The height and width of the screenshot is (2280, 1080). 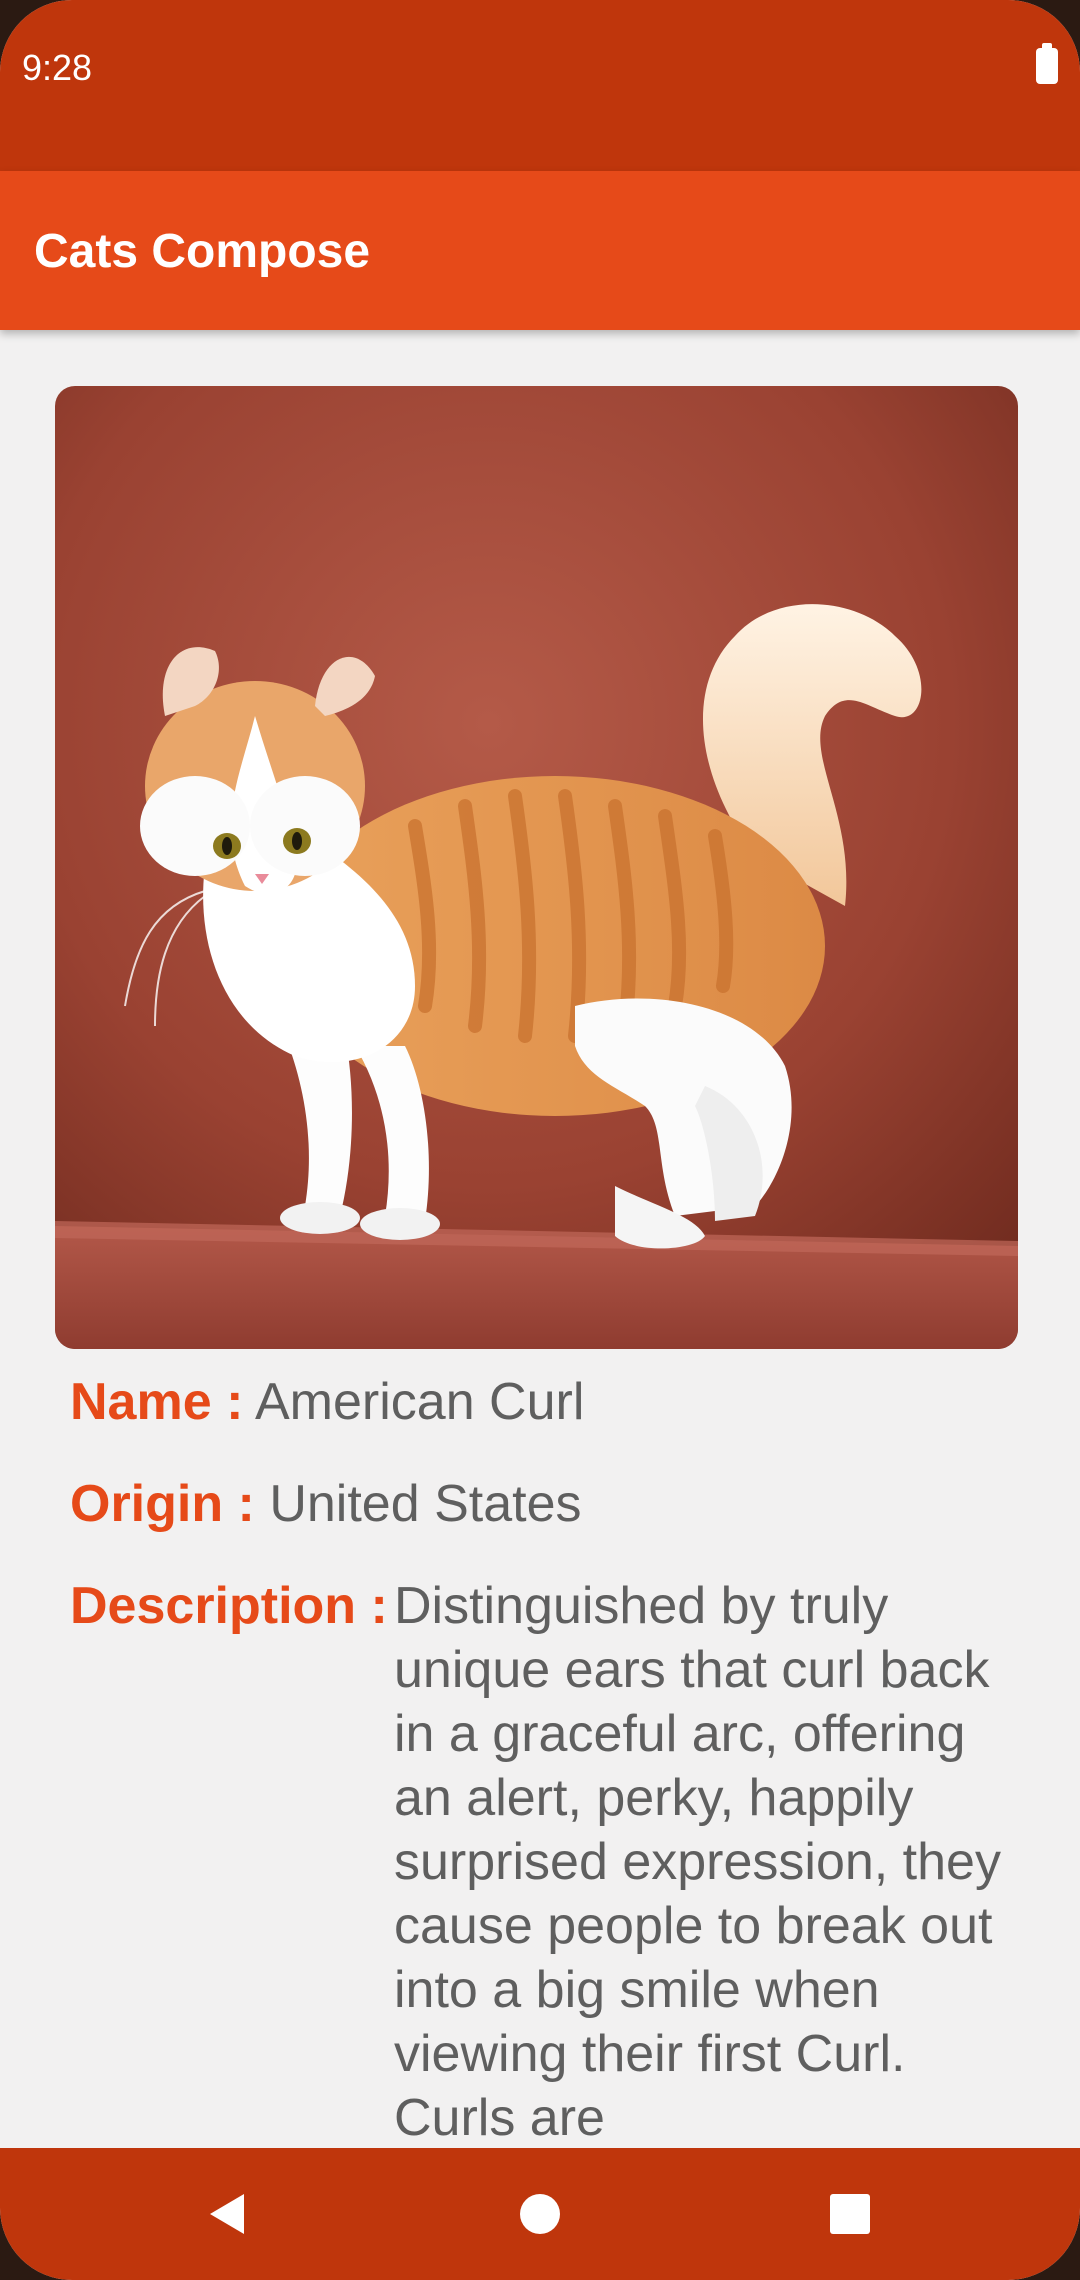 I want to click on cat-origin-row: Origin : United States, so click(x=326, y=1504).